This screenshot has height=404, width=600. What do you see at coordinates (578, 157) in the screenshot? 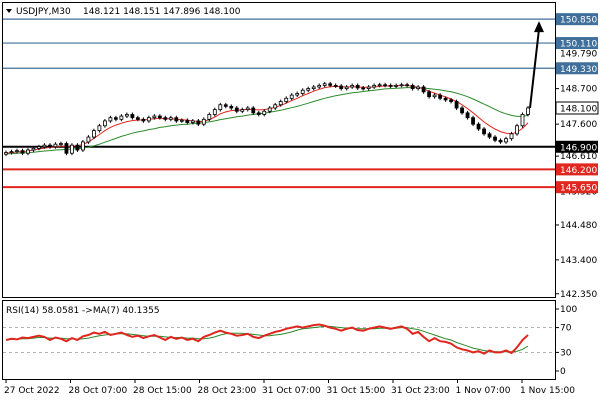
I see `price-tick-label: 146.610` at bounding box center [578, 157].